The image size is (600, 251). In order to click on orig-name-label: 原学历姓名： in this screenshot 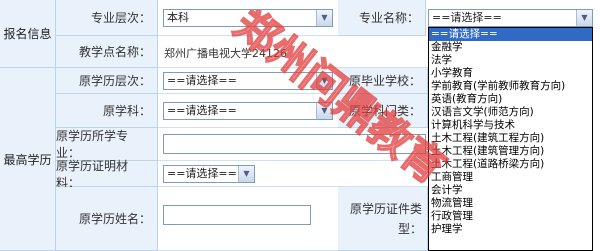, I will do `click(107, 219)`.